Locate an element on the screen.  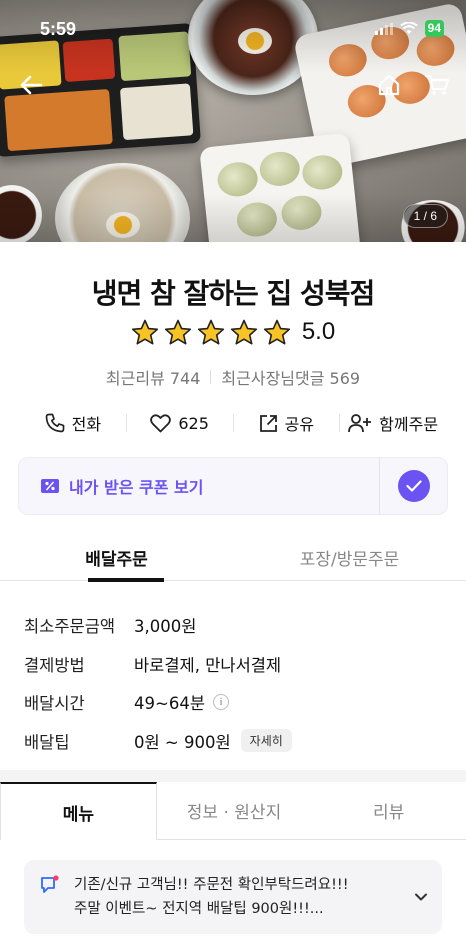
store-action-bar: 전화 625 공유 함께주문 is located at coordinates (233, 423).